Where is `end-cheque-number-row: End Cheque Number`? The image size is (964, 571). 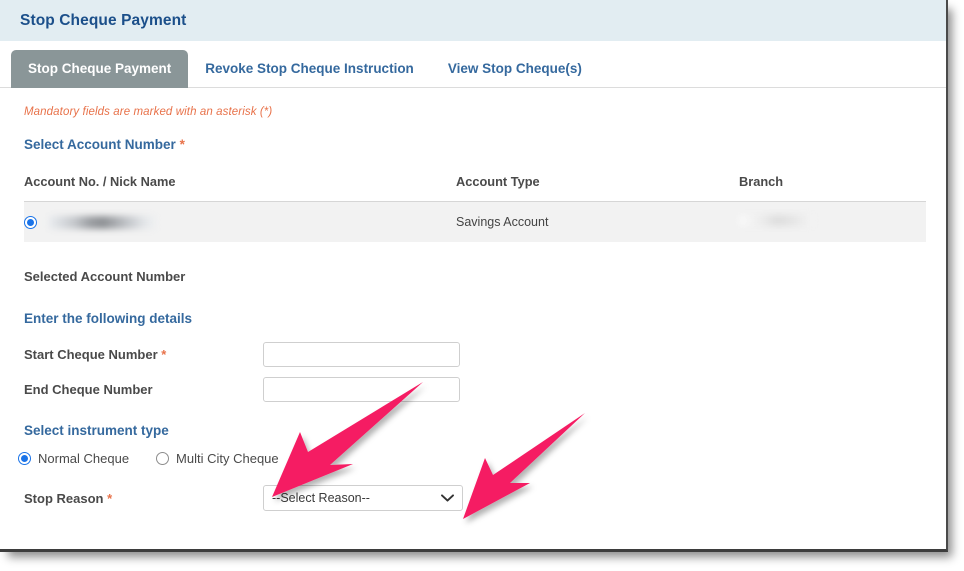 end-cheque-number-row: End Cheque Number is located at coordinates (473, 389).